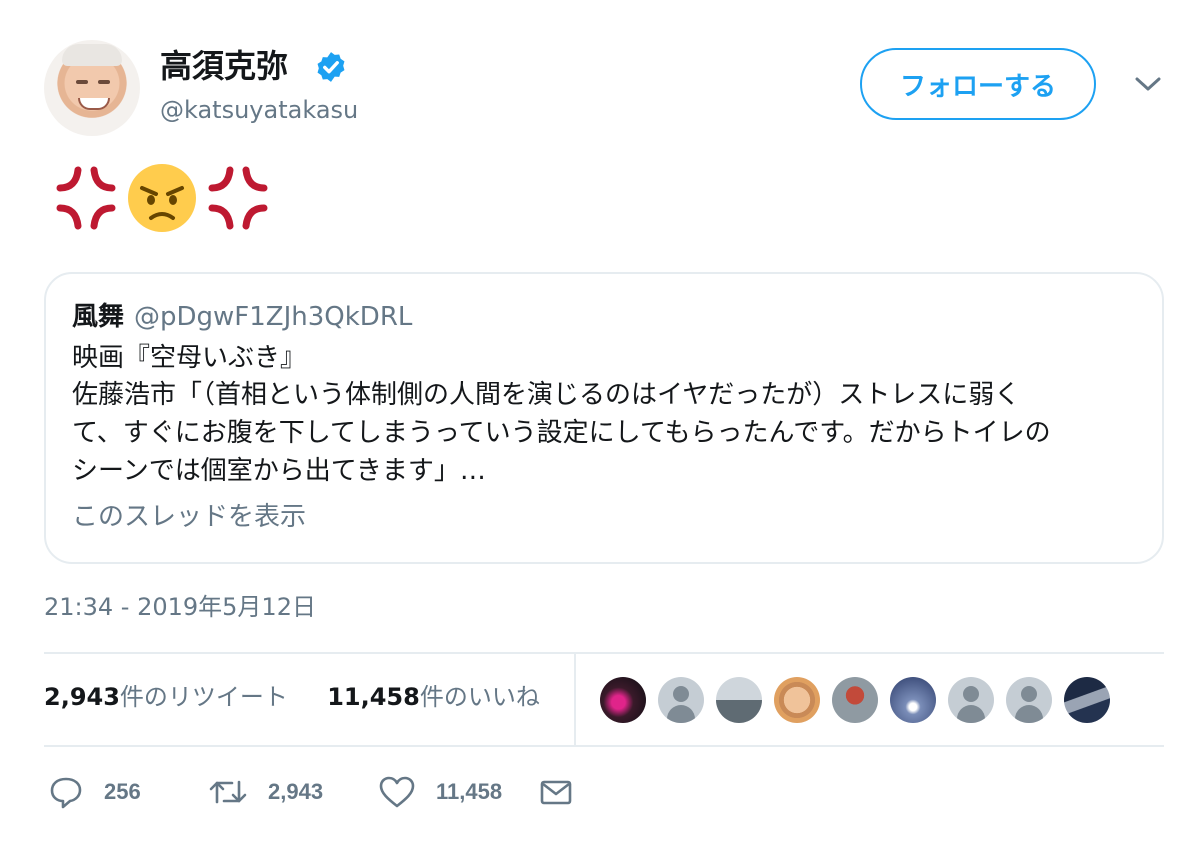 The width and height of the screenshot is (1198, 848). I want to click on tweet-text, so click(162, 198).